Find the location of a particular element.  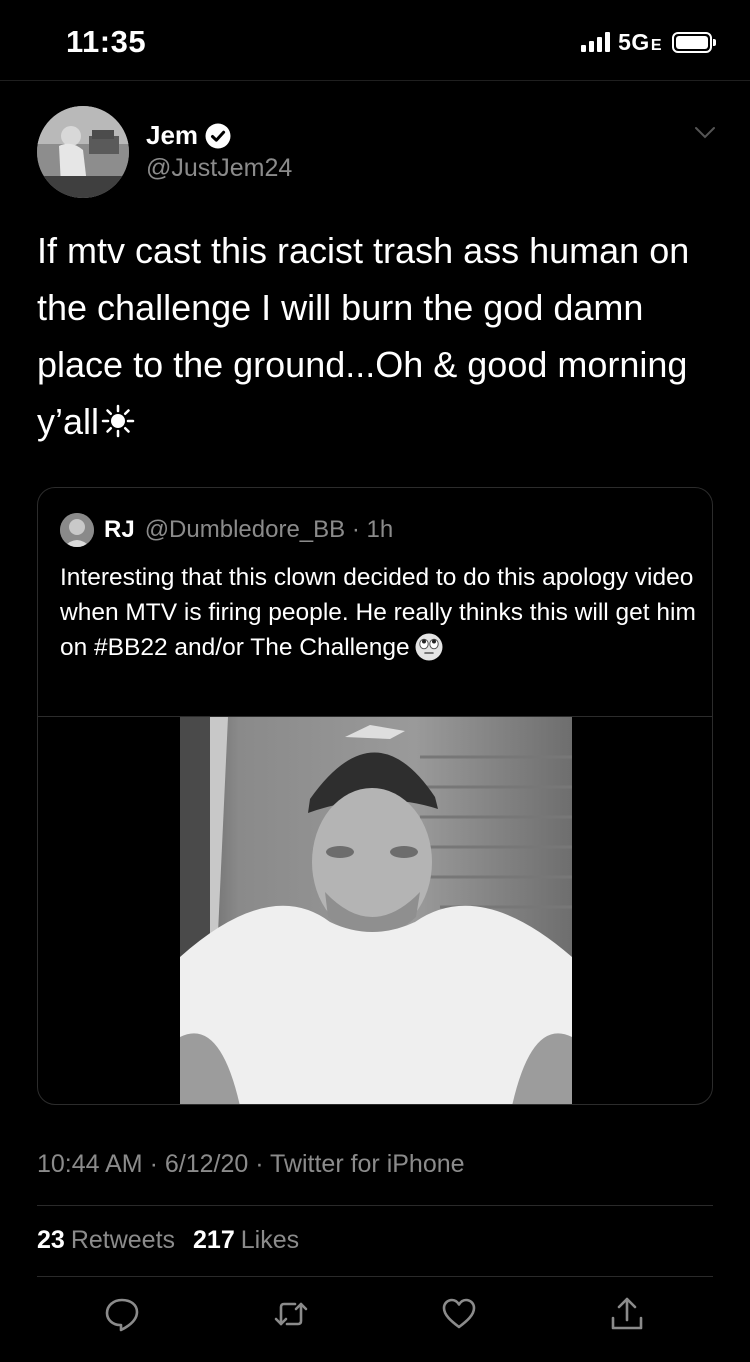

network-indicator: 5GE is located at coordinates (640, 42).